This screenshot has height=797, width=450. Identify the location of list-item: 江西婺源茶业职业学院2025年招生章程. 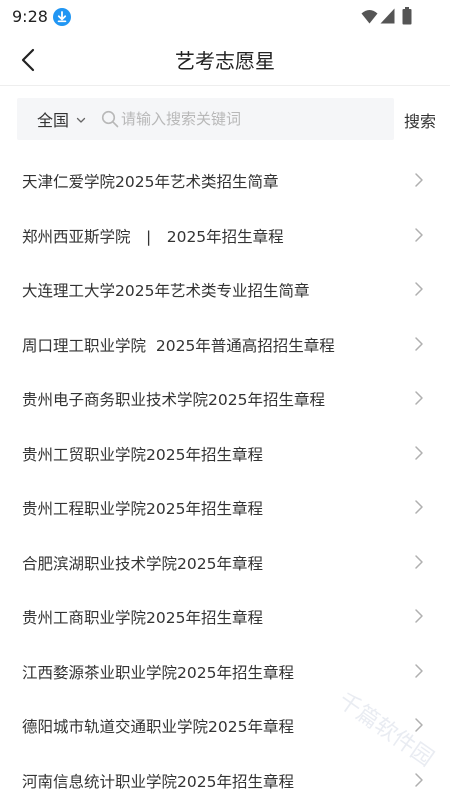
(225, 671).